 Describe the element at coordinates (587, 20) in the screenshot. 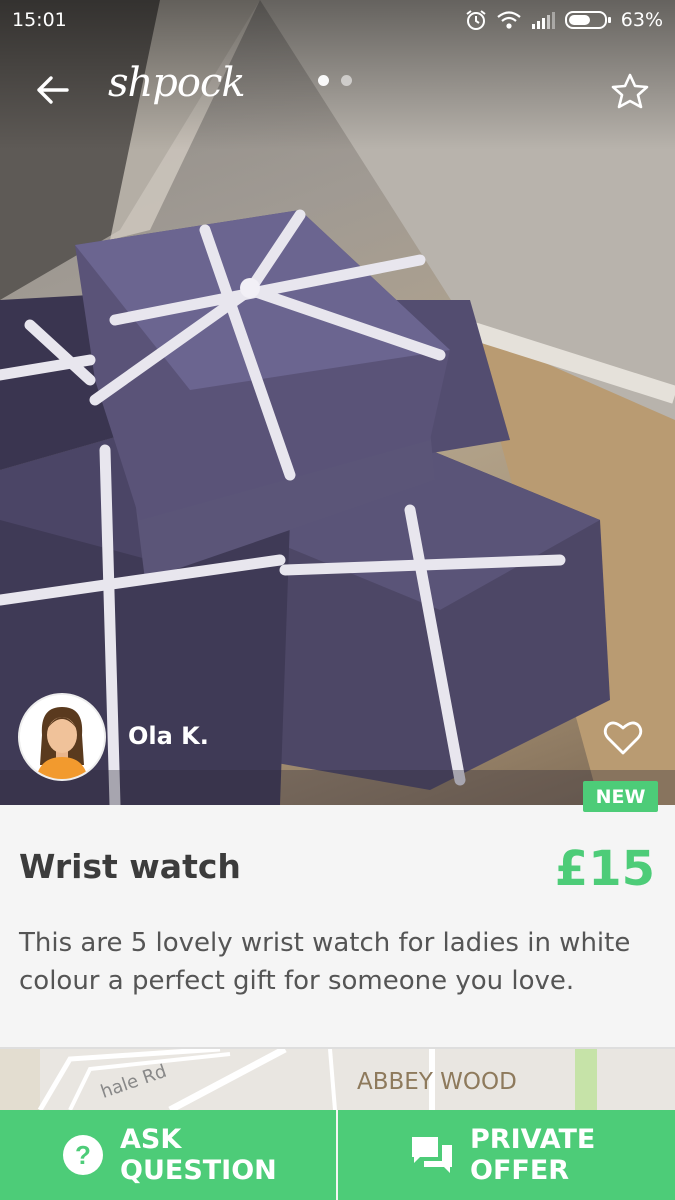

I see `battery-icon` at that location.